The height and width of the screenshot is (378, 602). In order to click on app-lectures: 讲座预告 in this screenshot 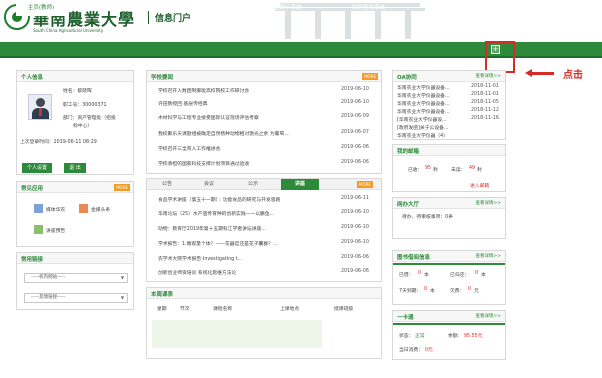, I will do `click(55, 230)`.